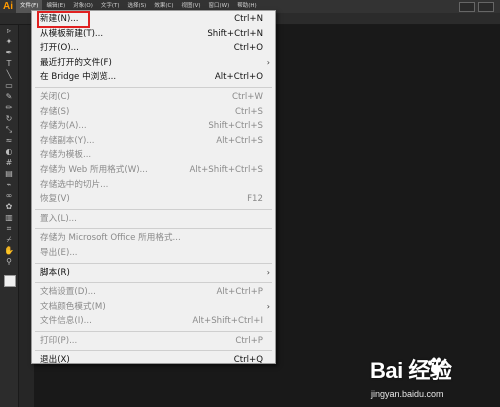  What do you see at coordinates (153, 48) in the screenshot?
I see `menu-item: 打开(O)... Ctrl+O` at bounding box center [153, 48].